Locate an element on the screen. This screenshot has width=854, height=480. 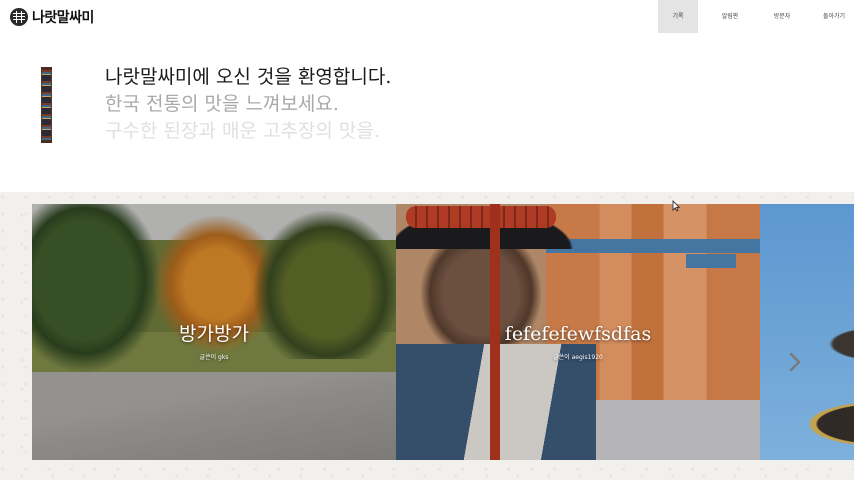
brand-name: 나랏말싸미 is located at coordinates (63, 18).